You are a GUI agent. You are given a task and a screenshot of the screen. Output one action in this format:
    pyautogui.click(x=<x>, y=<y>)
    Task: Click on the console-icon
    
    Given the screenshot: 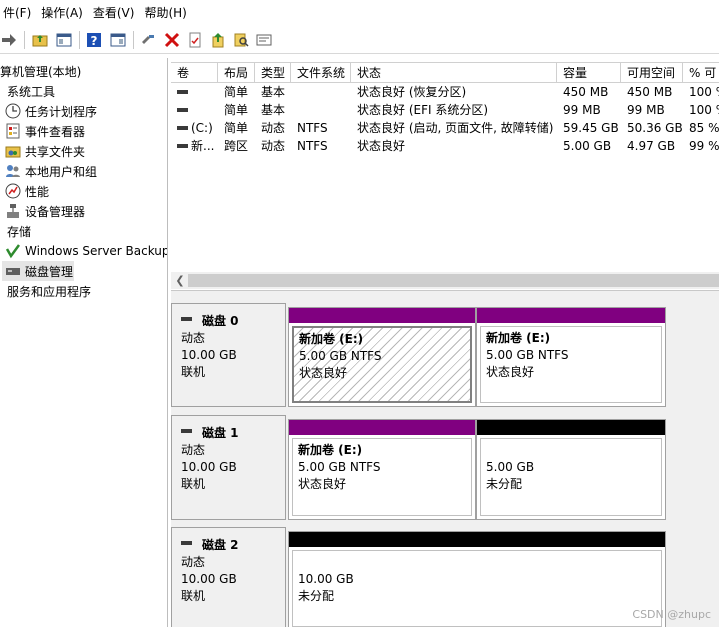 What is the action you would take?
    pyautogui.click(x=118, y=40)
    